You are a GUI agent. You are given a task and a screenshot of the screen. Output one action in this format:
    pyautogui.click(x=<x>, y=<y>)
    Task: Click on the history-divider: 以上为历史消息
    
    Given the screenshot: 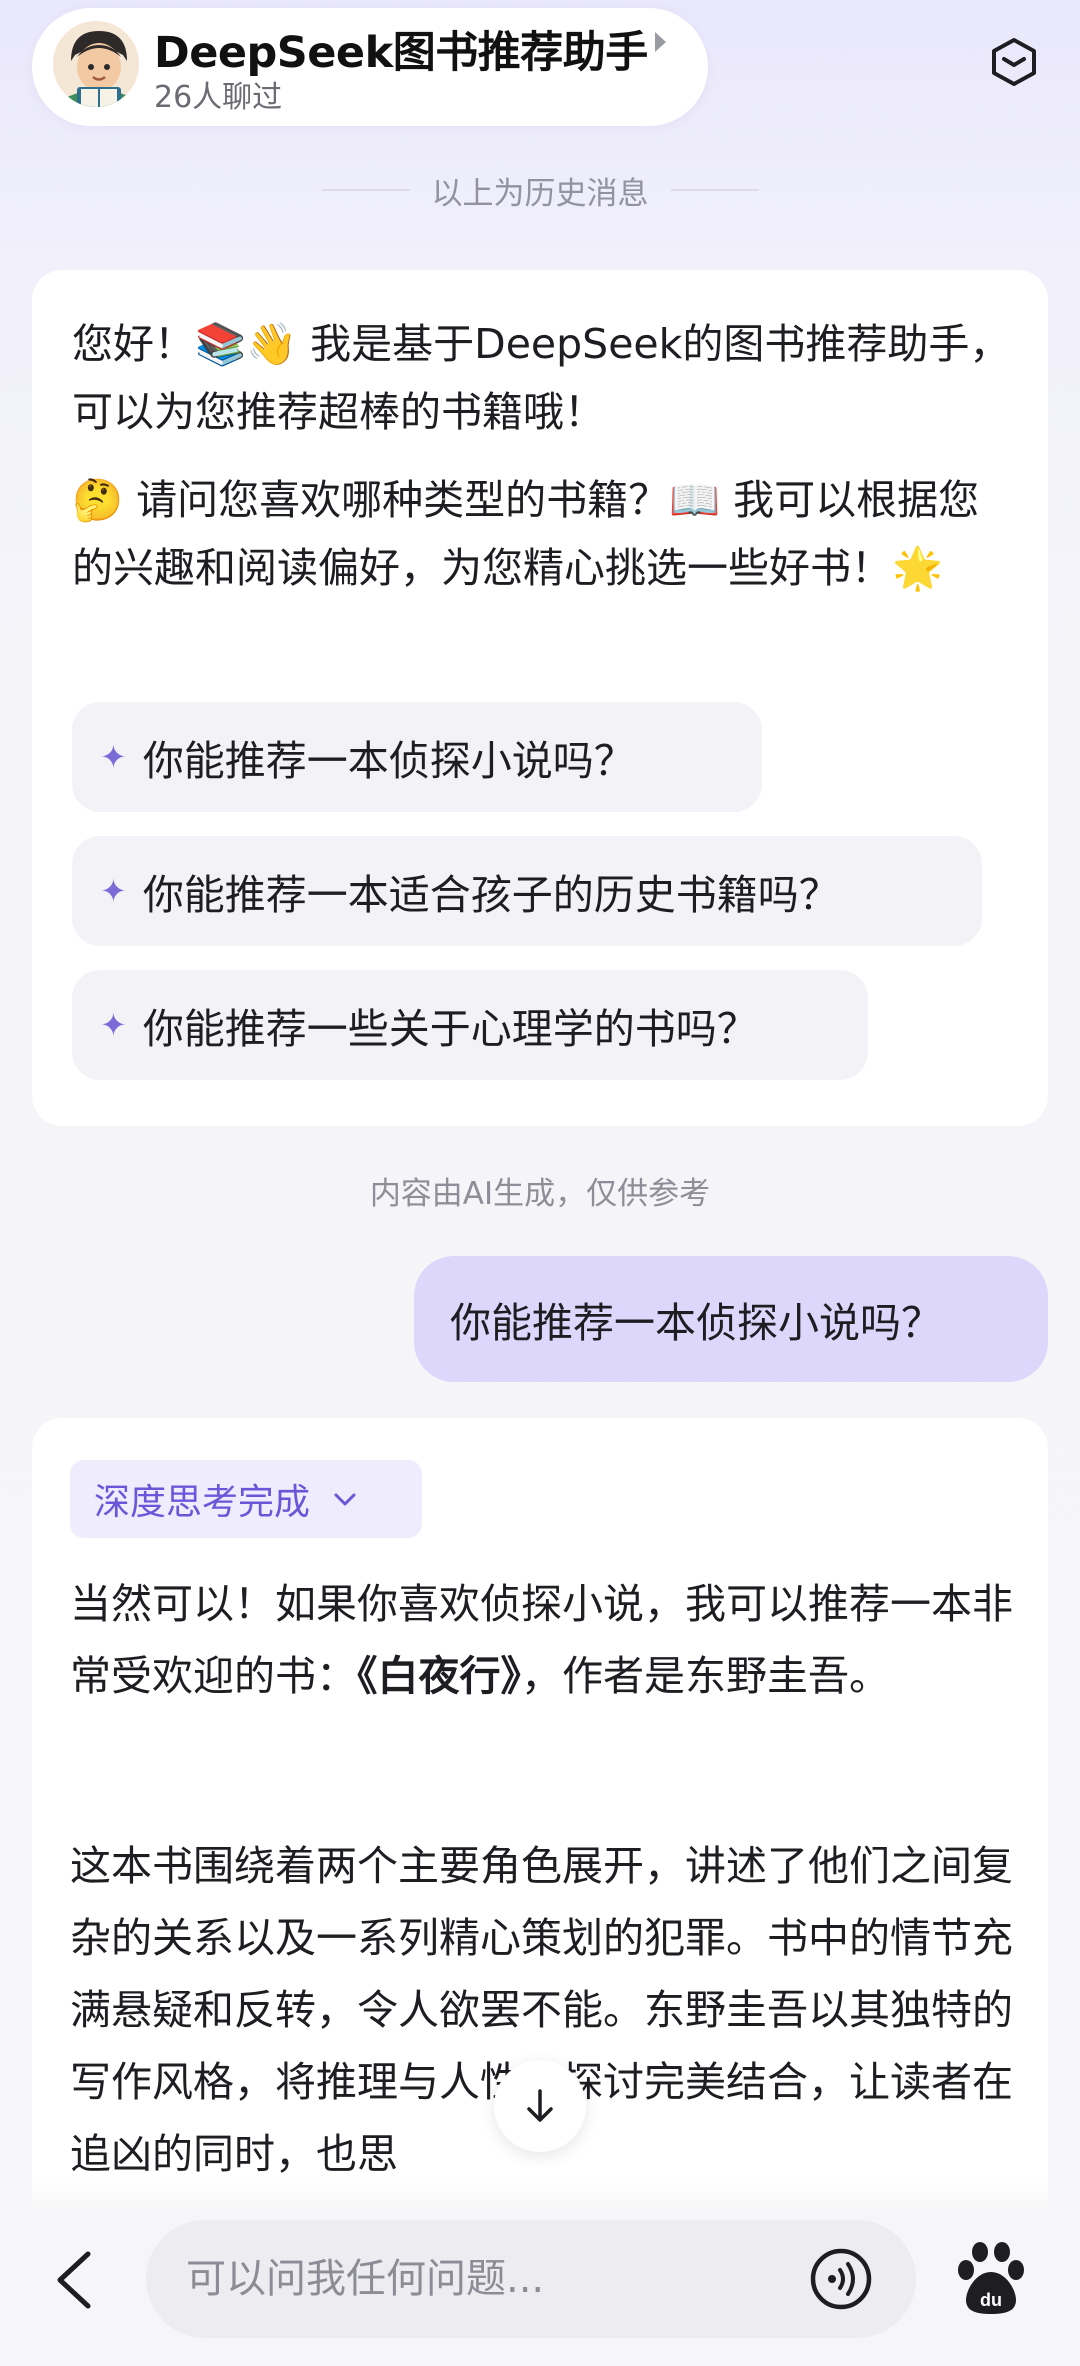 What is the action you would take?
    pyautogui.click(x=540, y=190)
    